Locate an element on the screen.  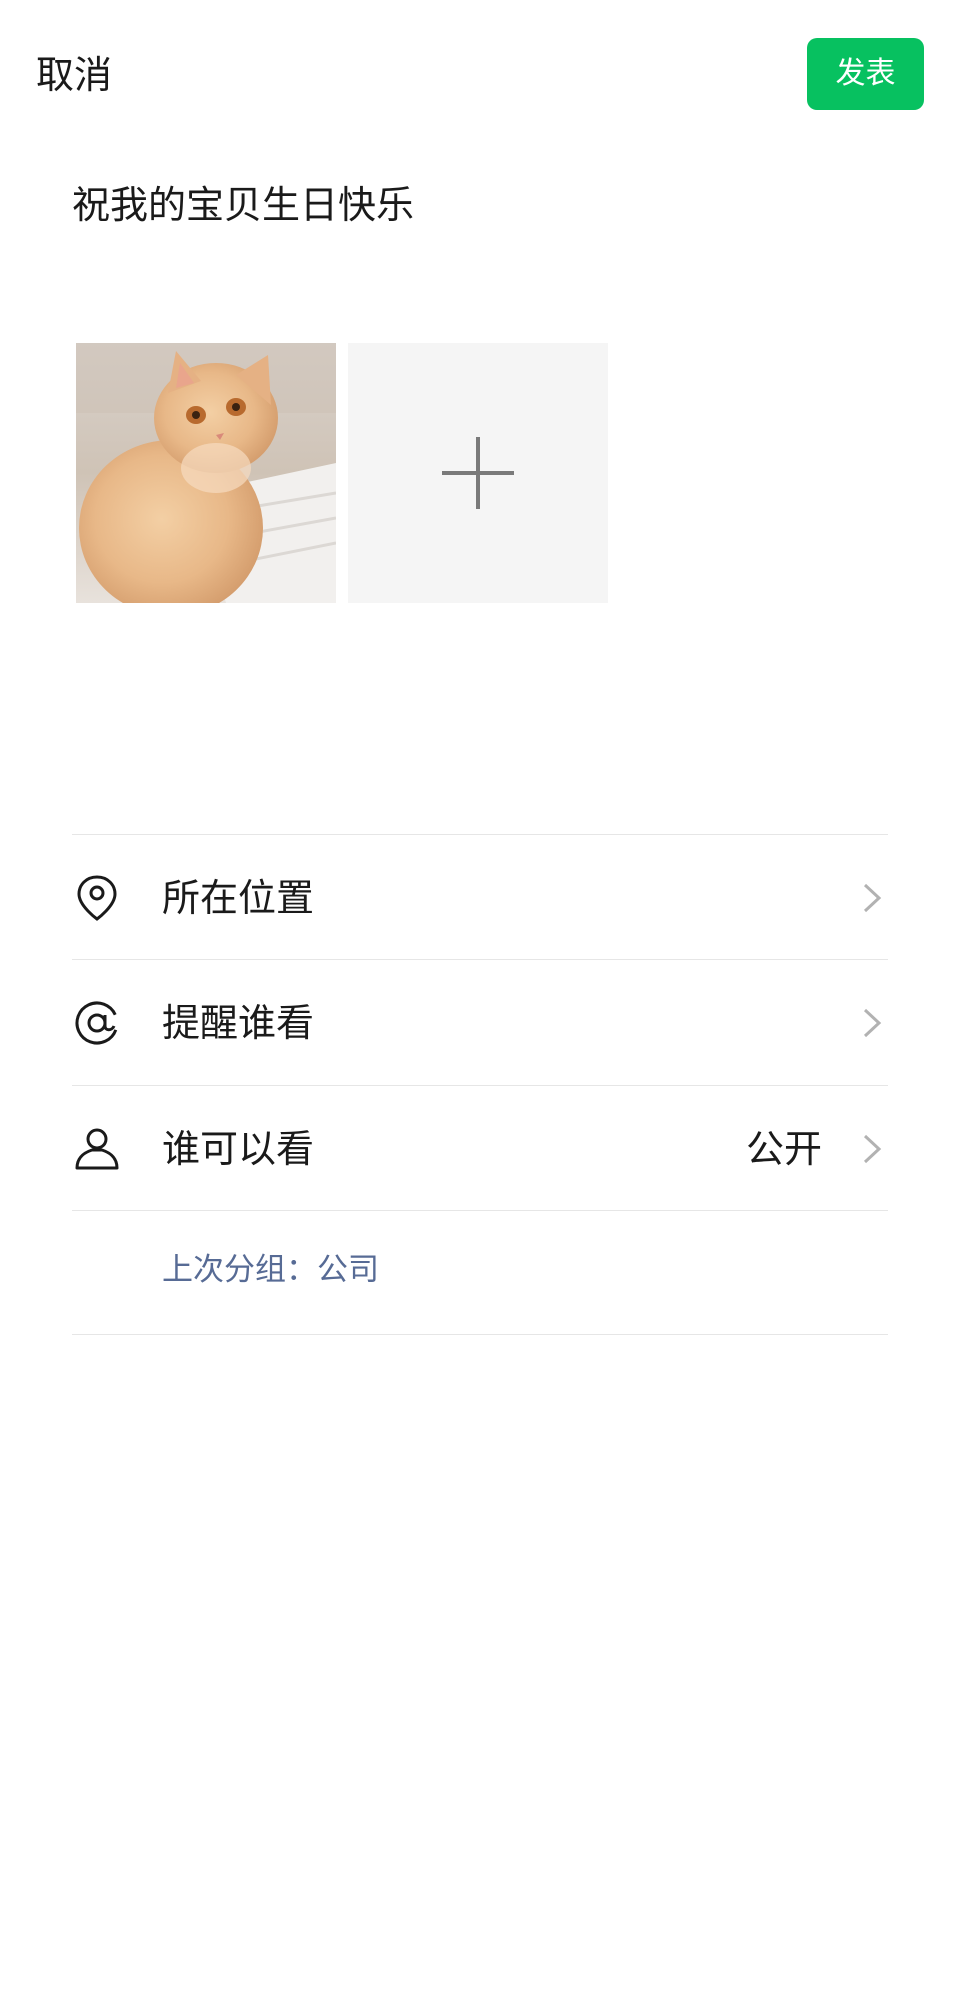
option-visibility-label: 谁可以看 is located at coordinates (238, 1149).